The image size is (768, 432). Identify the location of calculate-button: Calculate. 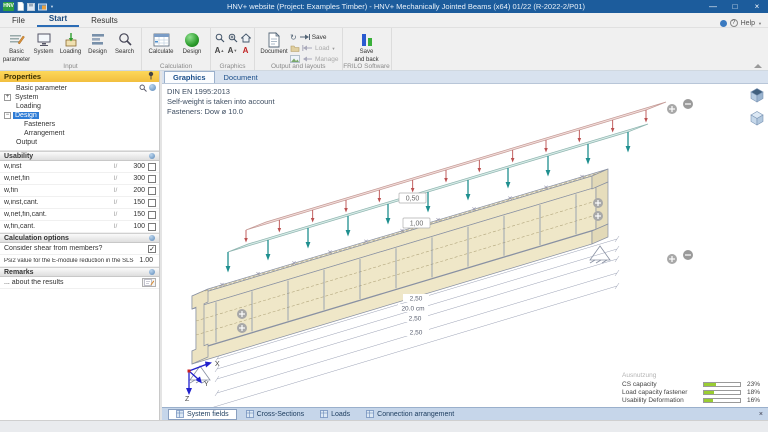
(161, 43).